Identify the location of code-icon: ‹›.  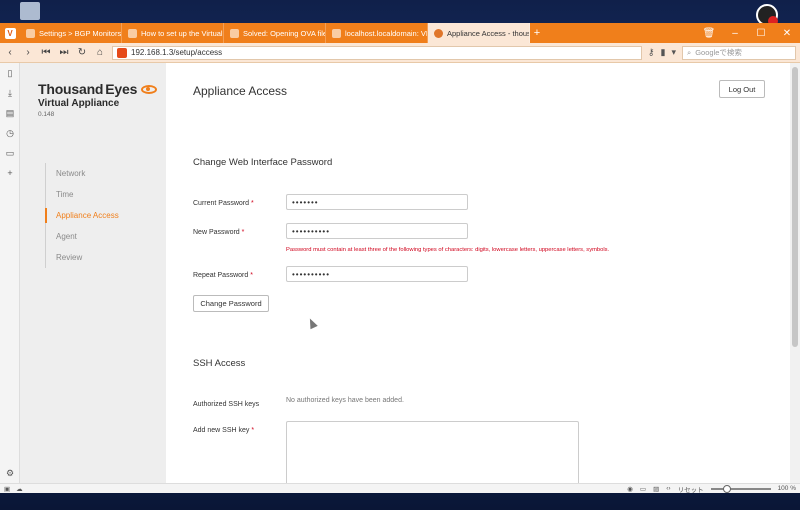
(668, 488).